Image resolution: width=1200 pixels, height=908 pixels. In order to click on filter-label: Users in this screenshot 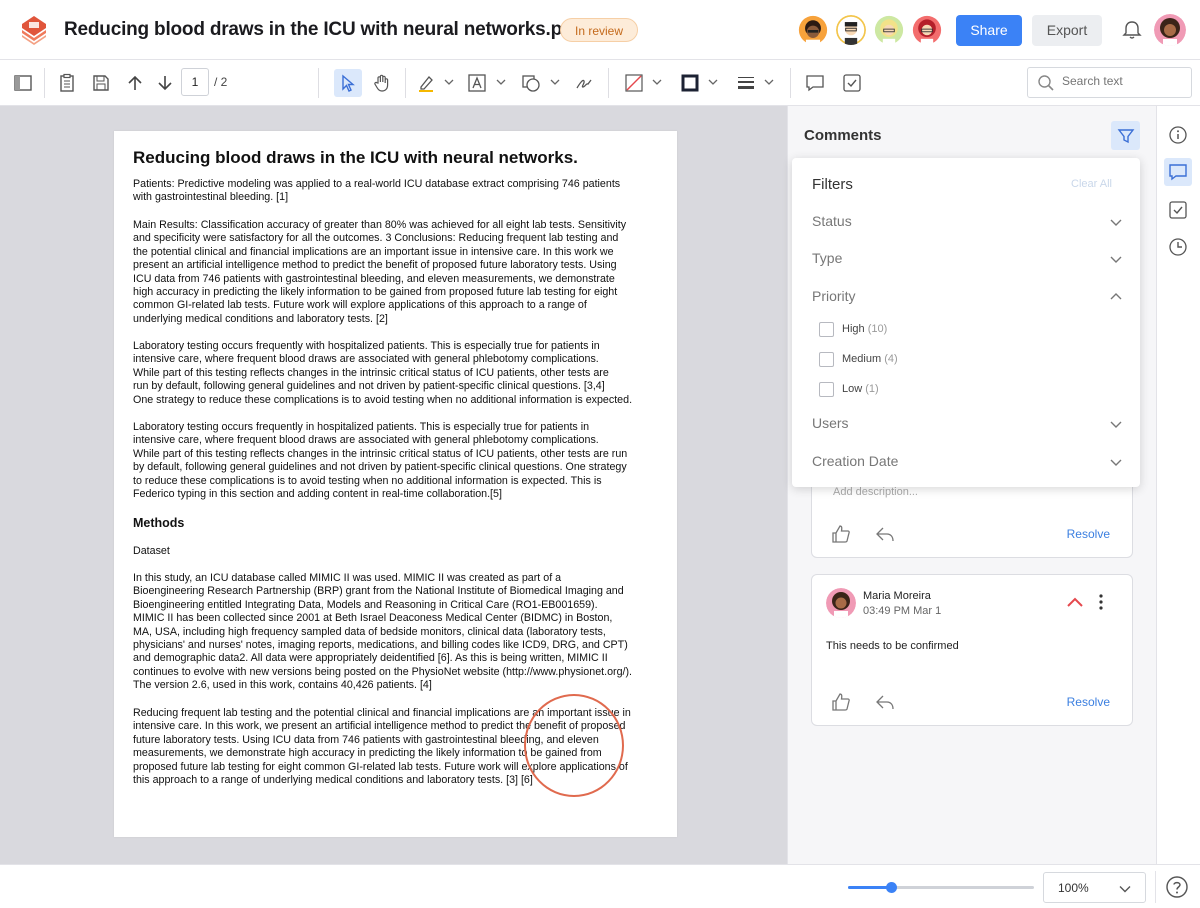, I will do `click(830, 423)`.